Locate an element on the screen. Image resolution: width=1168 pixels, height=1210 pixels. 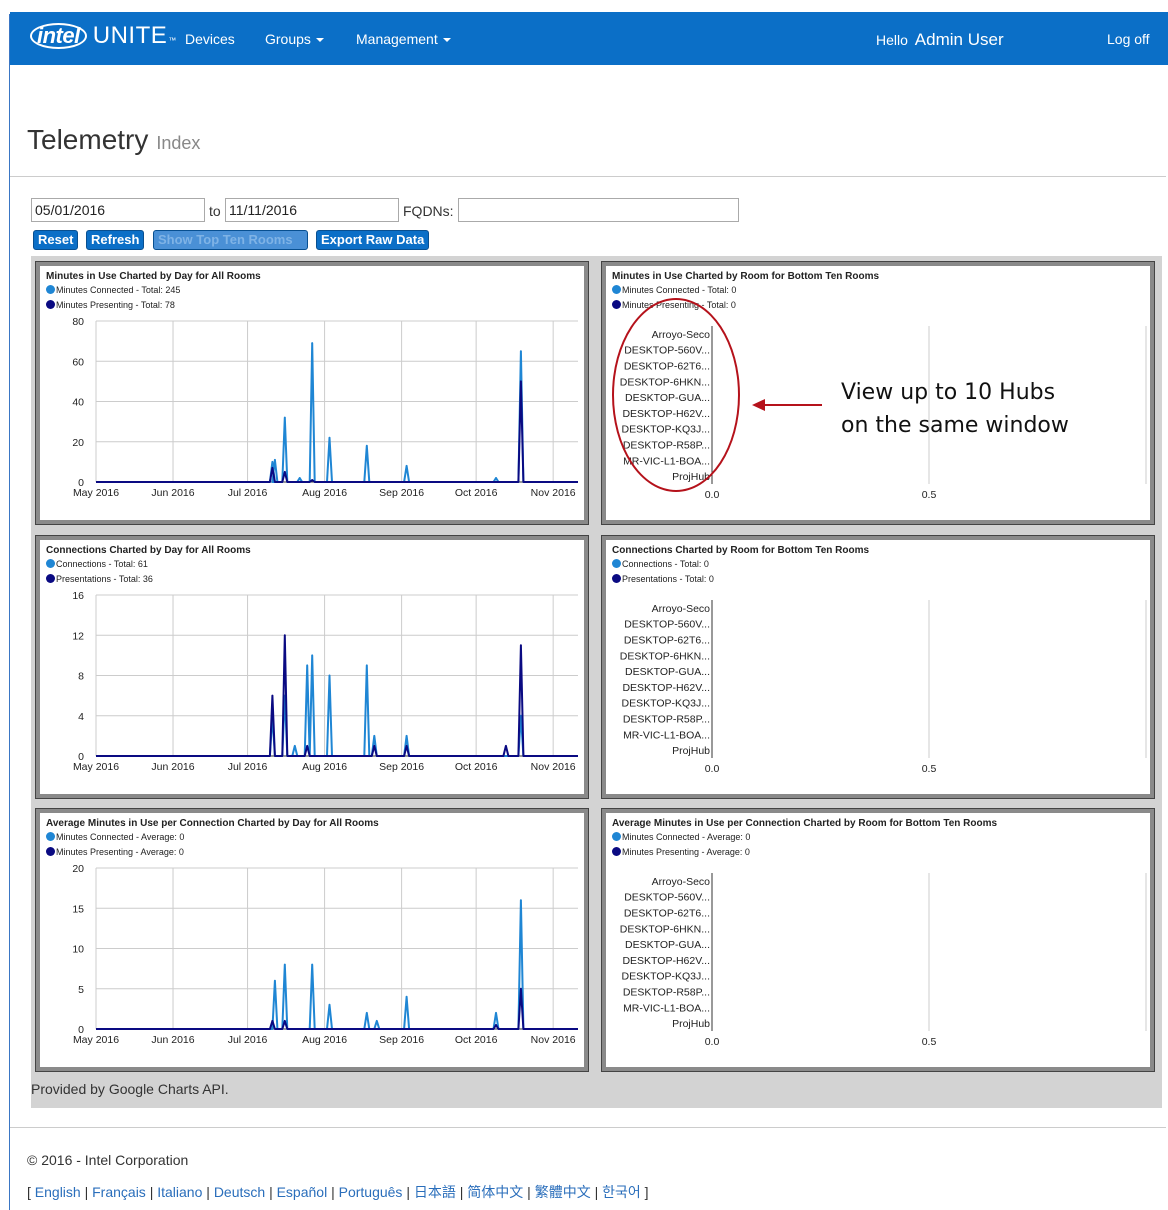
export-raw-data-button: Export Raw Data is located at coordinates (373, 240).